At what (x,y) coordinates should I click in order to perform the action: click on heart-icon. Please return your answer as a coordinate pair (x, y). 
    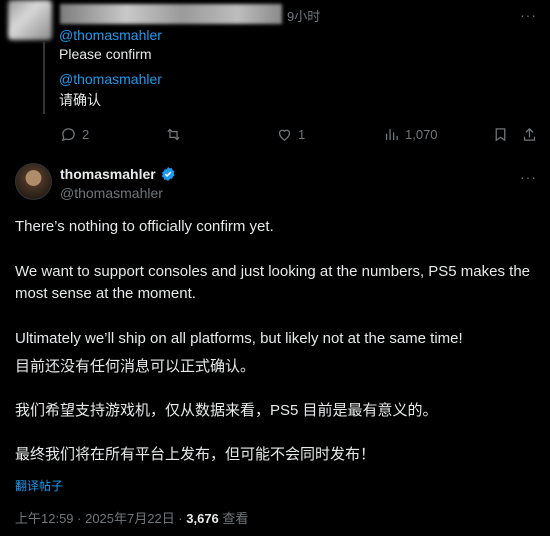
    Looking at the image, I should click on (284, 135).